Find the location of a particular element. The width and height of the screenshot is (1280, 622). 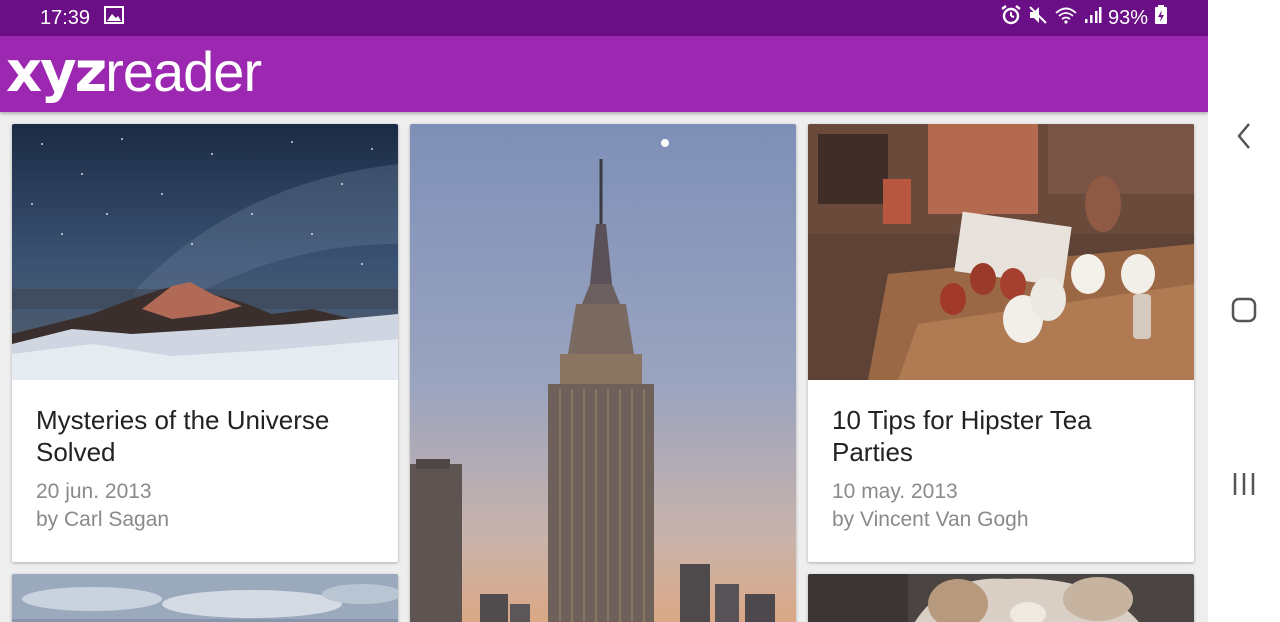

alarm-icon is located at coordinates (1011, 18).